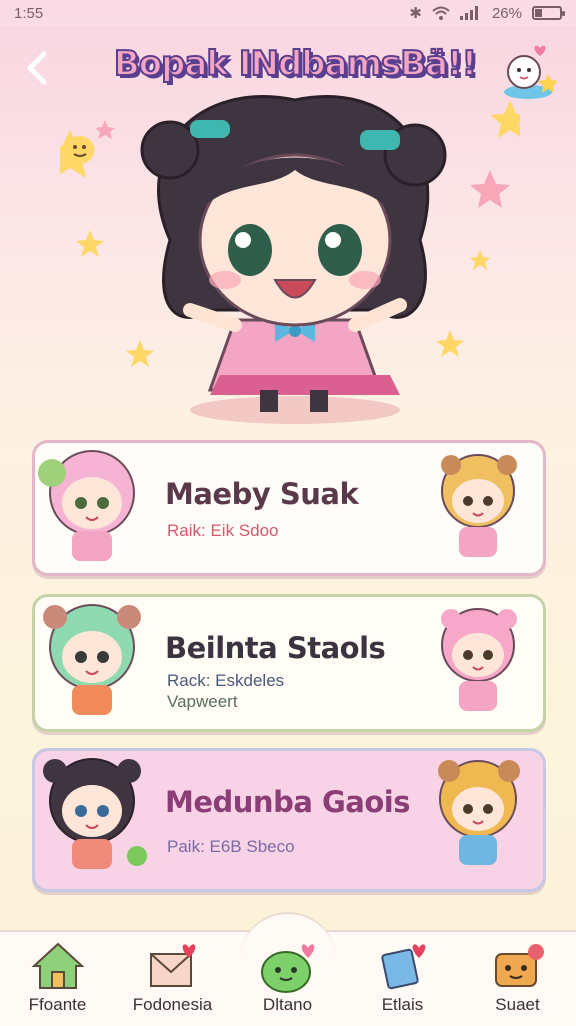  Describe the element at coordinates (275, 648) in the screenshot. I see `card-title: Beilnta Staols` at that location.